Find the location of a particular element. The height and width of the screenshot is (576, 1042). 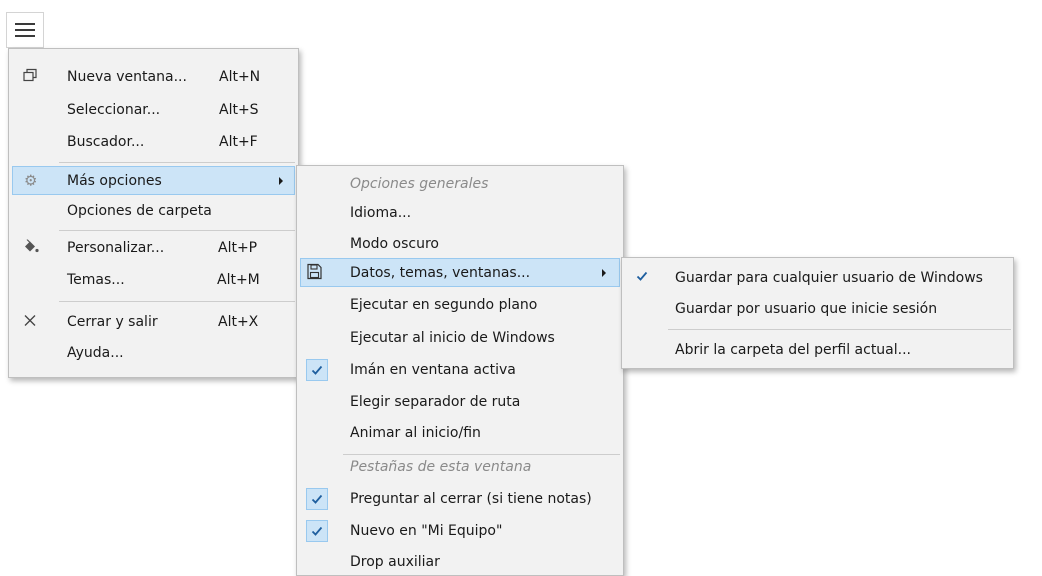

menu-item-label: Animar al inicio/fin is located at coordinates (415, 432).